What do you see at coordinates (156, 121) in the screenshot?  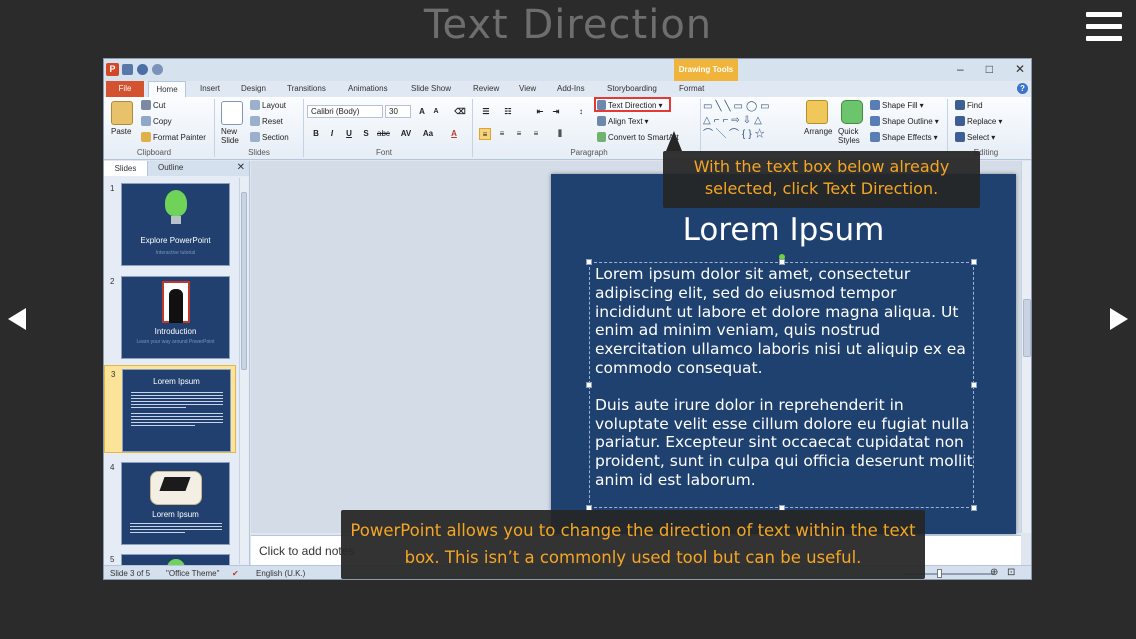 I see `copy-button: Copy` at bounding box center [156, 121].